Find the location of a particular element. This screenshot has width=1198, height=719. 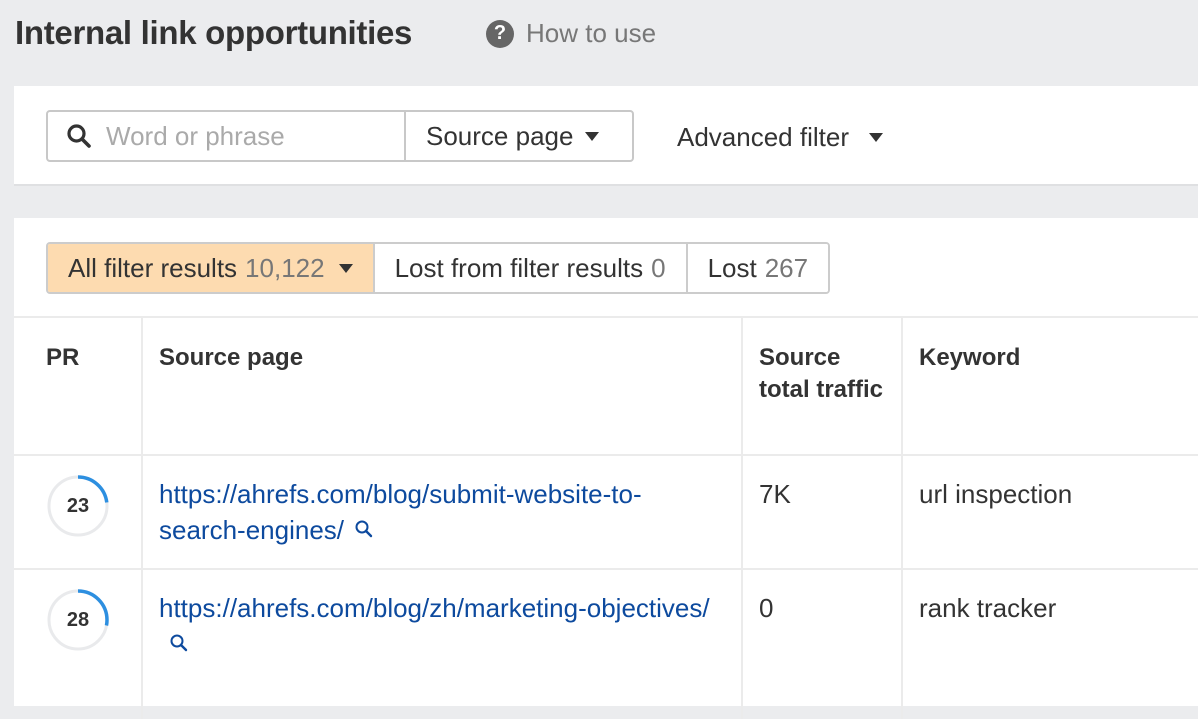

tab-count: 267 is located at coordinates (786, 267).